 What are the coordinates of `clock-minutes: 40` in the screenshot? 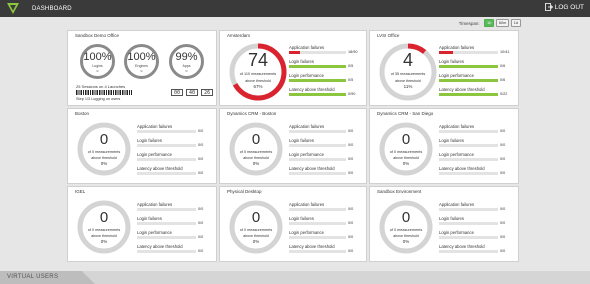 It's located at (192, 92).